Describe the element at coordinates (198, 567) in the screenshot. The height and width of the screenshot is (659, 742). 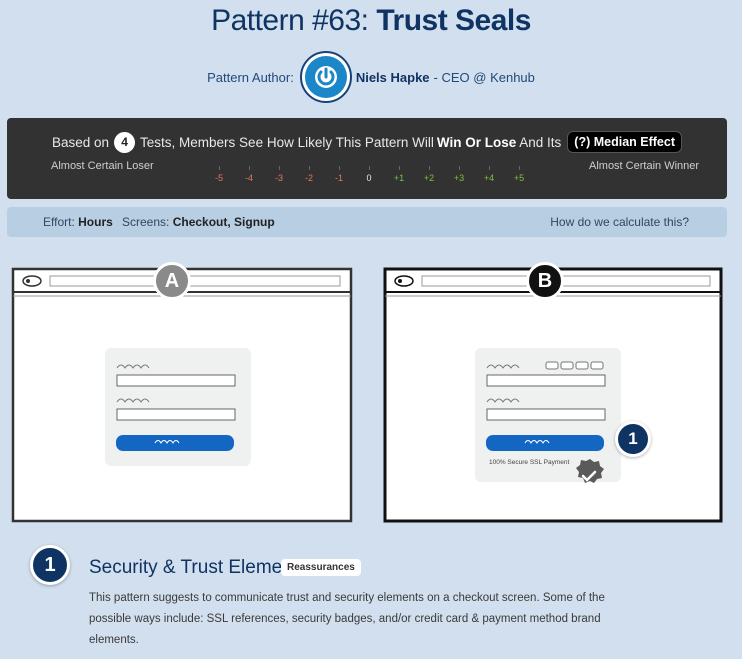
I see `element-title: Security & Trust Elements` at that location.